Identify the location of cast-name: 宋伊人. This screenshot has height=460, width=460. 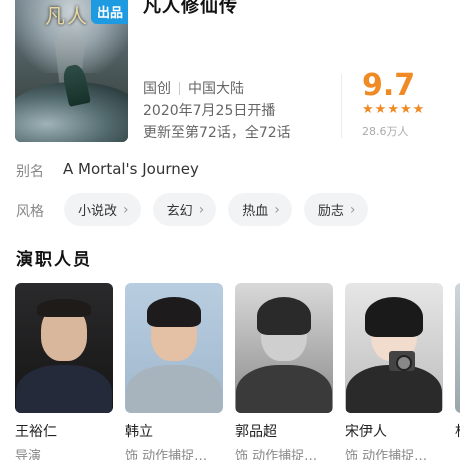
(366, 432).